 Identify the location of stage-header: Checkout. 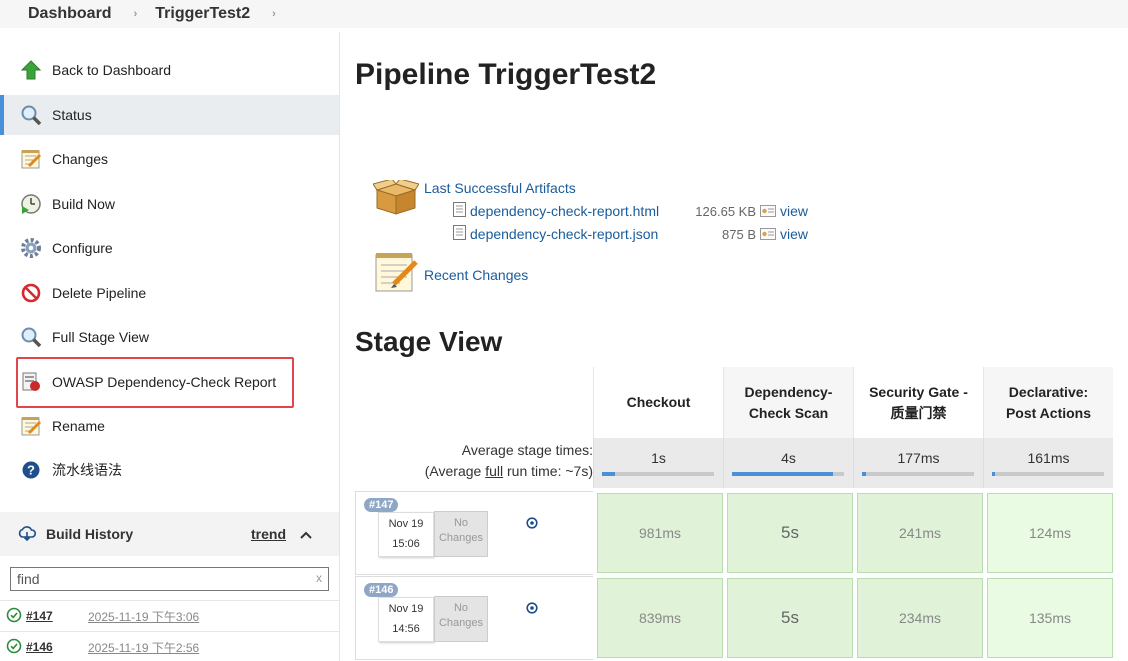
(658, 402).